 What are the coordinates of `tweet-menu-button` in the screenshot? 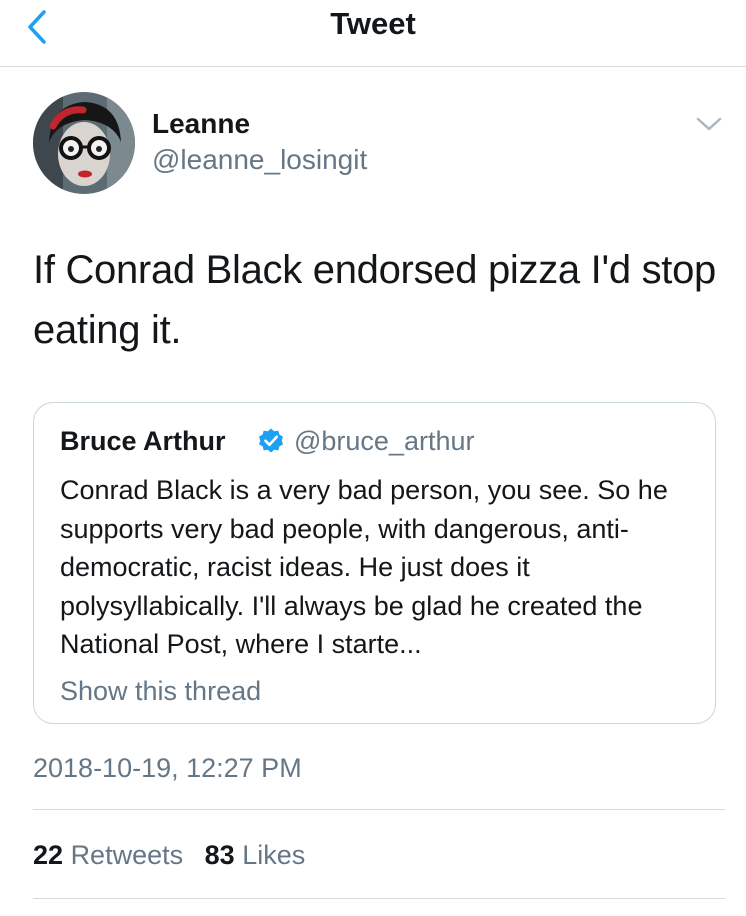 It's located at (709, 124).